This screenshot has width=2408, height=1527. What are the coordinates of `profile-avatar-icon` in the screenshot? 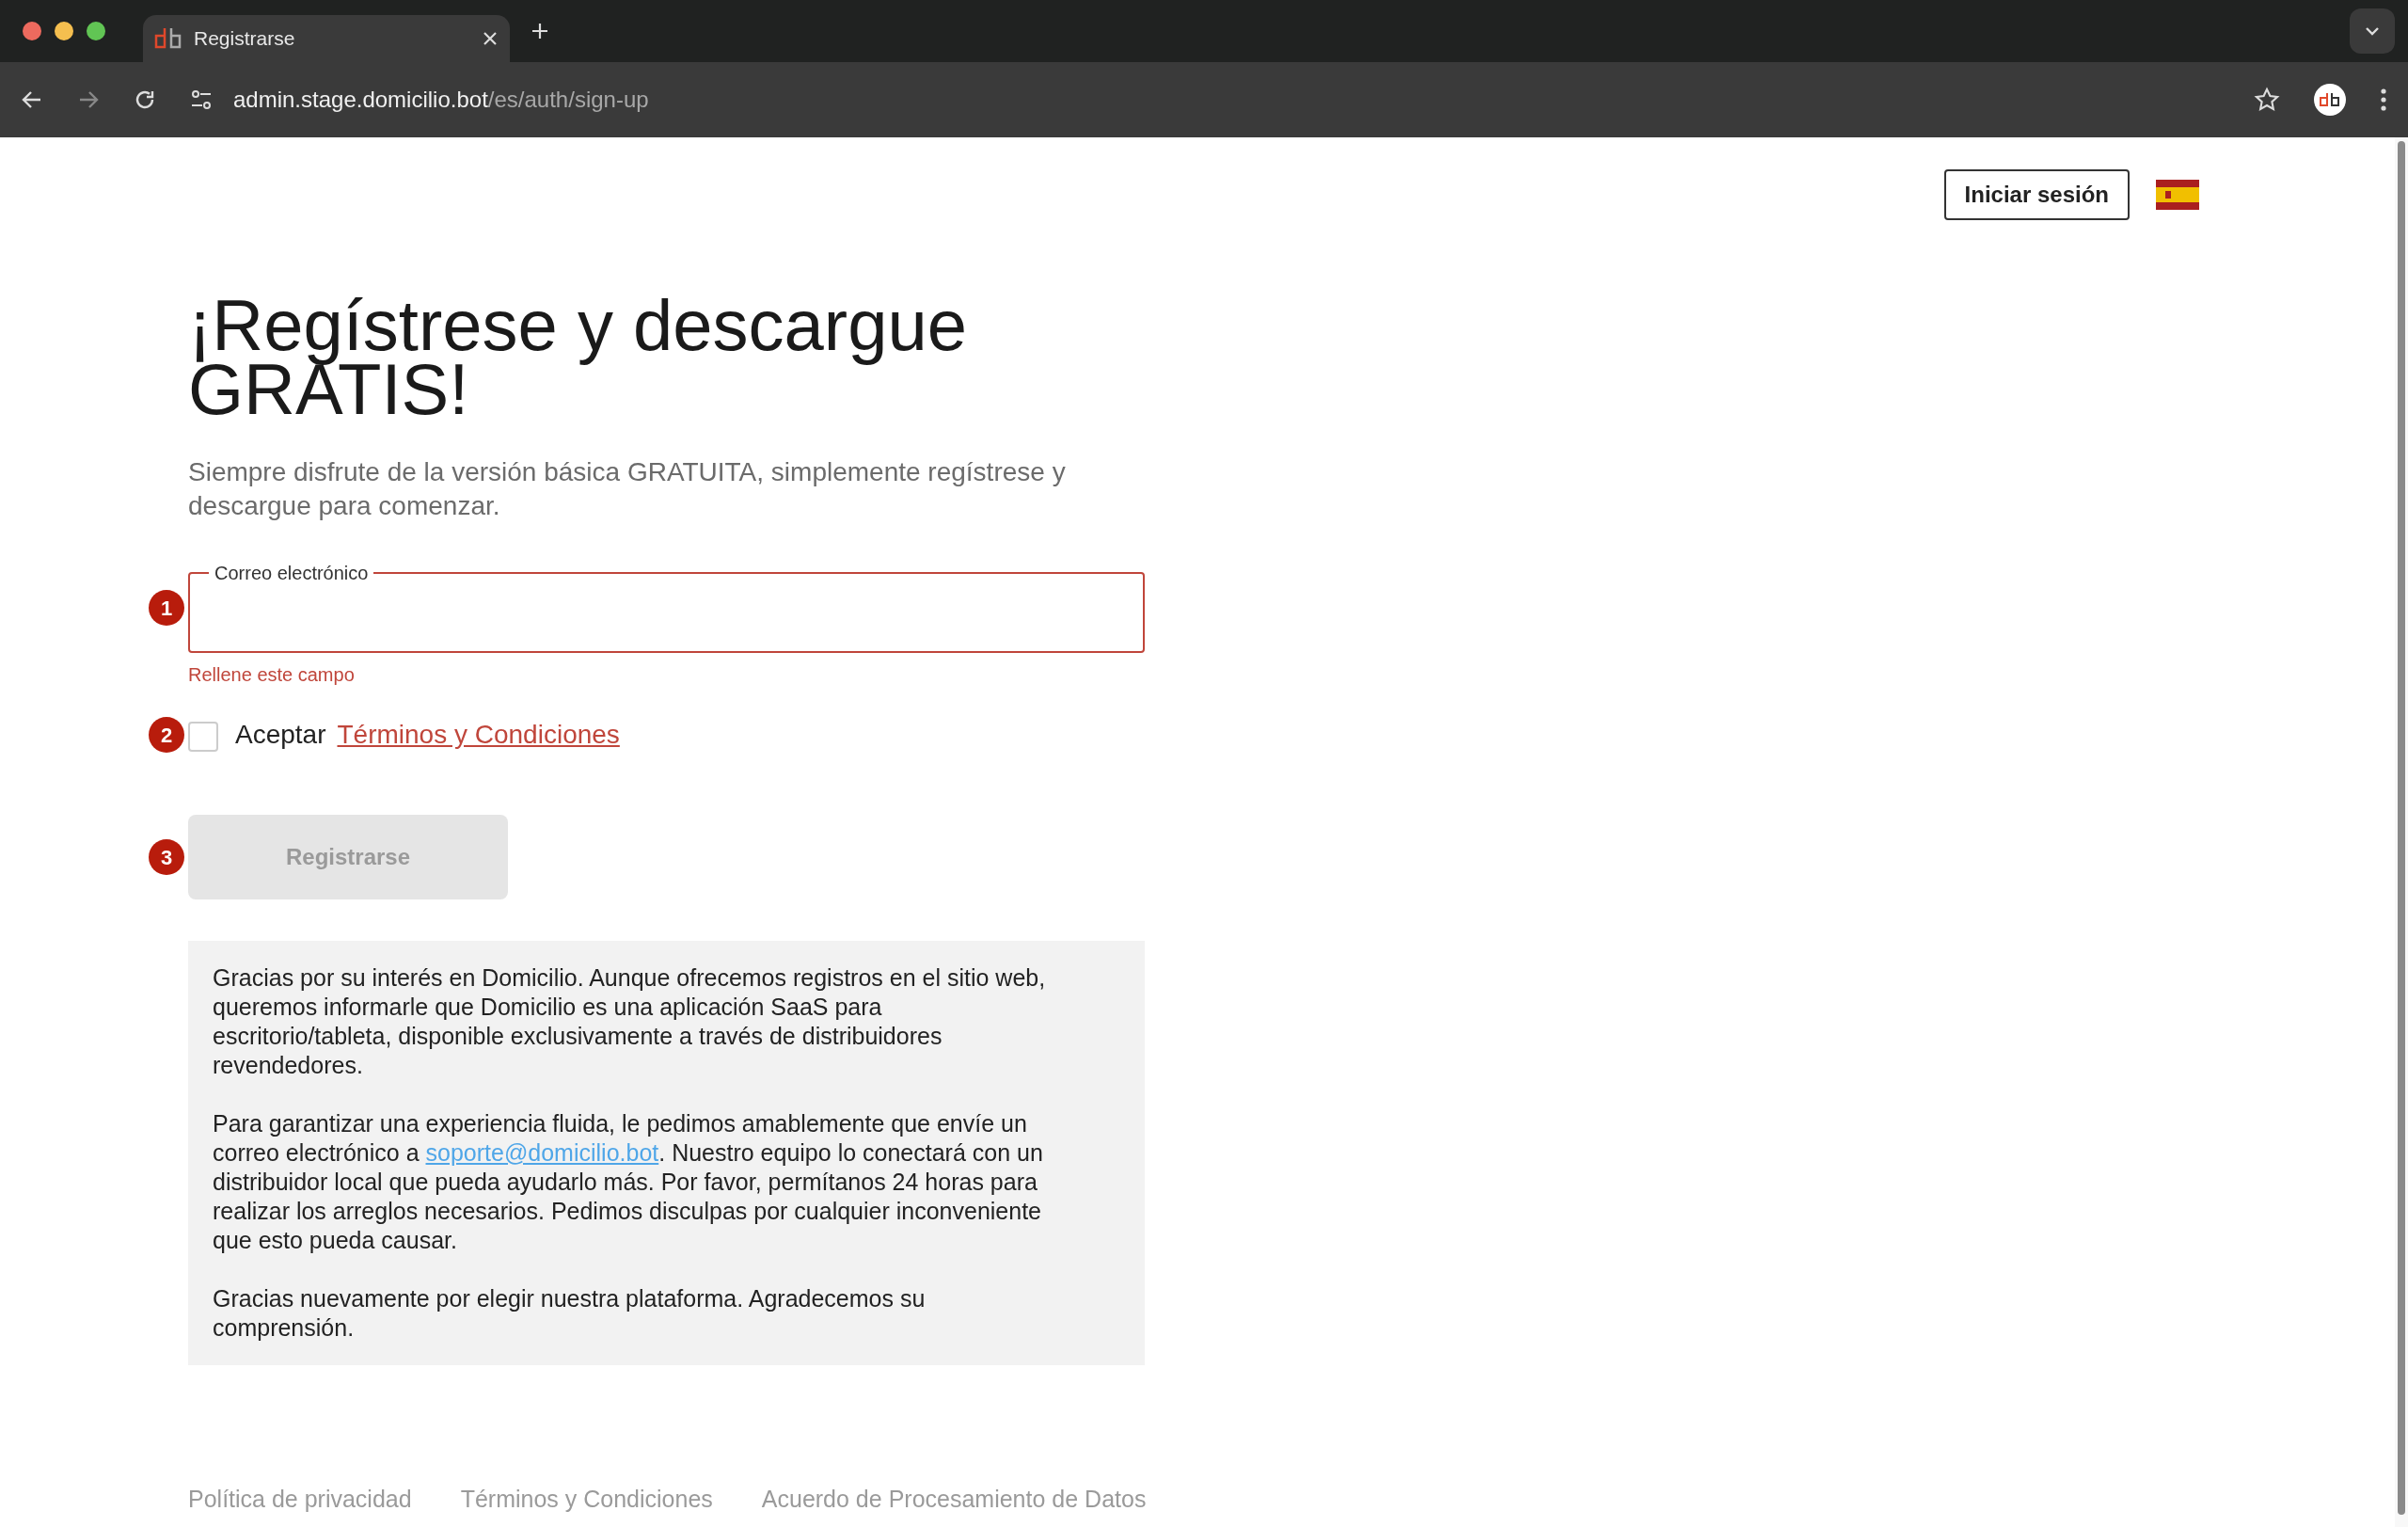 It's located at (2330, 100).